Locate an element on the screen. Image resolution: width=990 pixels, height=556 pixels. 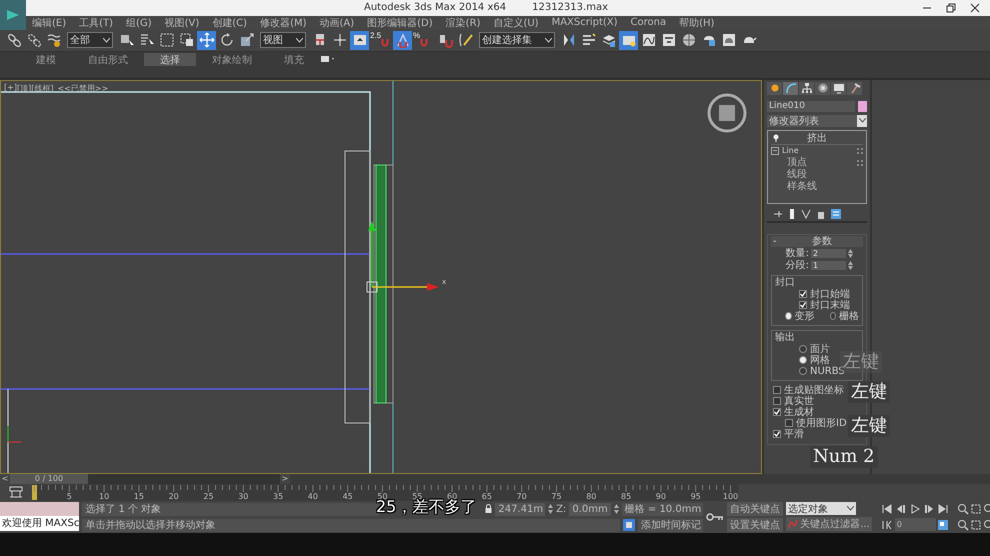
step-back-icon is located at coordinates (901, 509).